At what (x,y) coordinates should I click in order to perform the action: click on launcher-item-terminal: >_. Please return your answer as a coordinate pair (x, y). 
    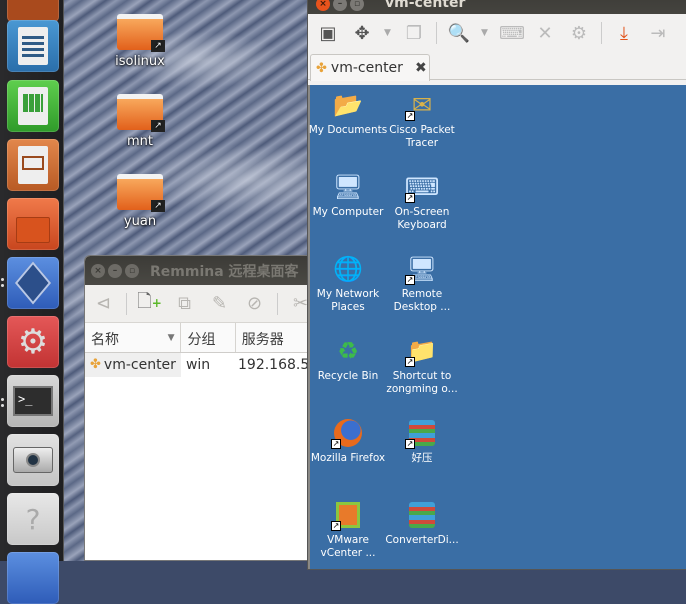
    Looking at the image, I should click on (33, 401).